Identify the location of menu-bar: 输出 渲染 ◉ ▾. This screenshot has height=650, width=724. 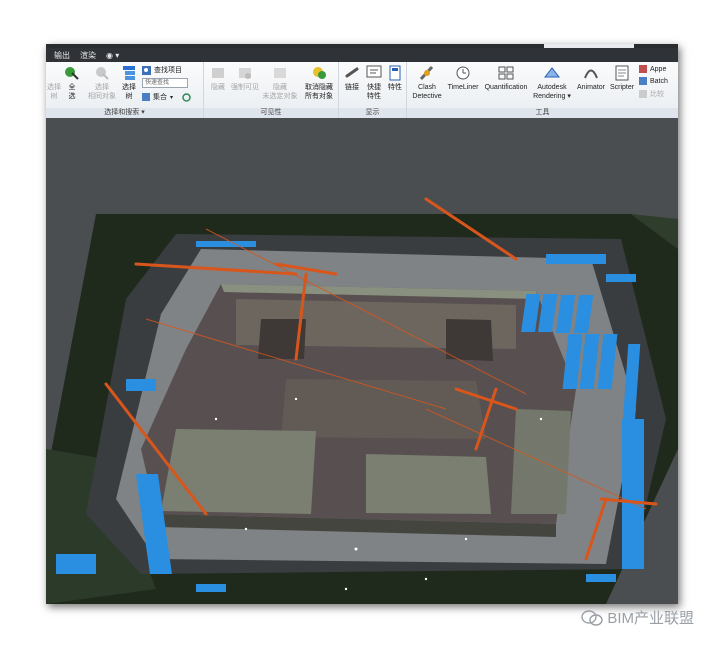
(362, 55).